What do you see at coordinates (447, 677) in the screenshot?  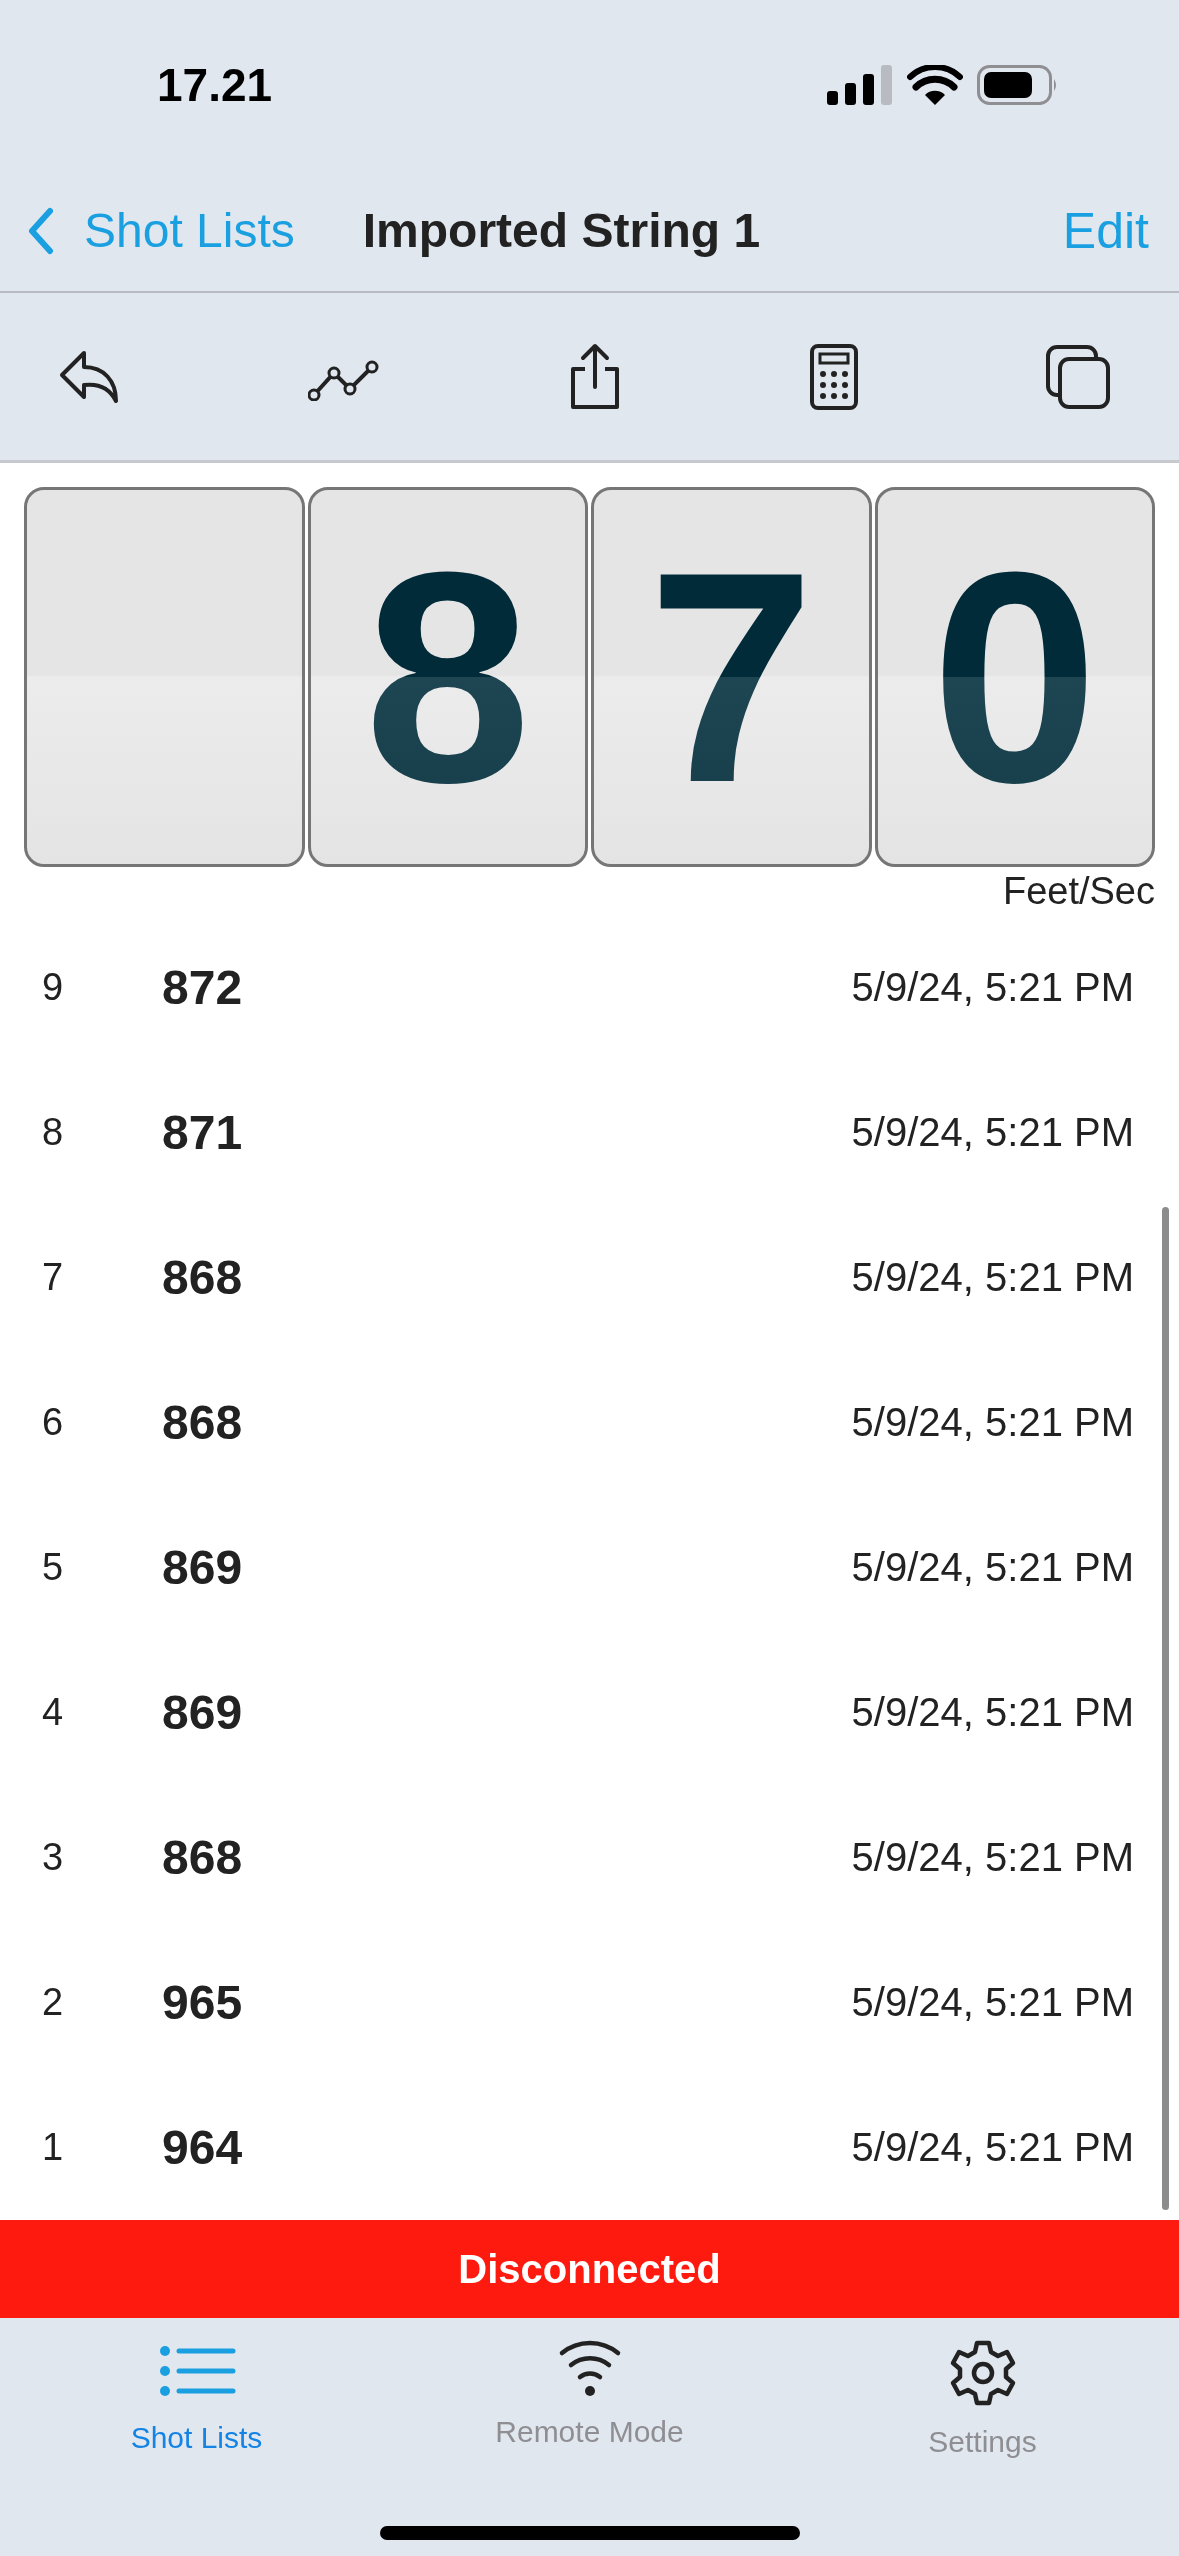 I see `digit-card: 8` at bounding box center [447, 677].